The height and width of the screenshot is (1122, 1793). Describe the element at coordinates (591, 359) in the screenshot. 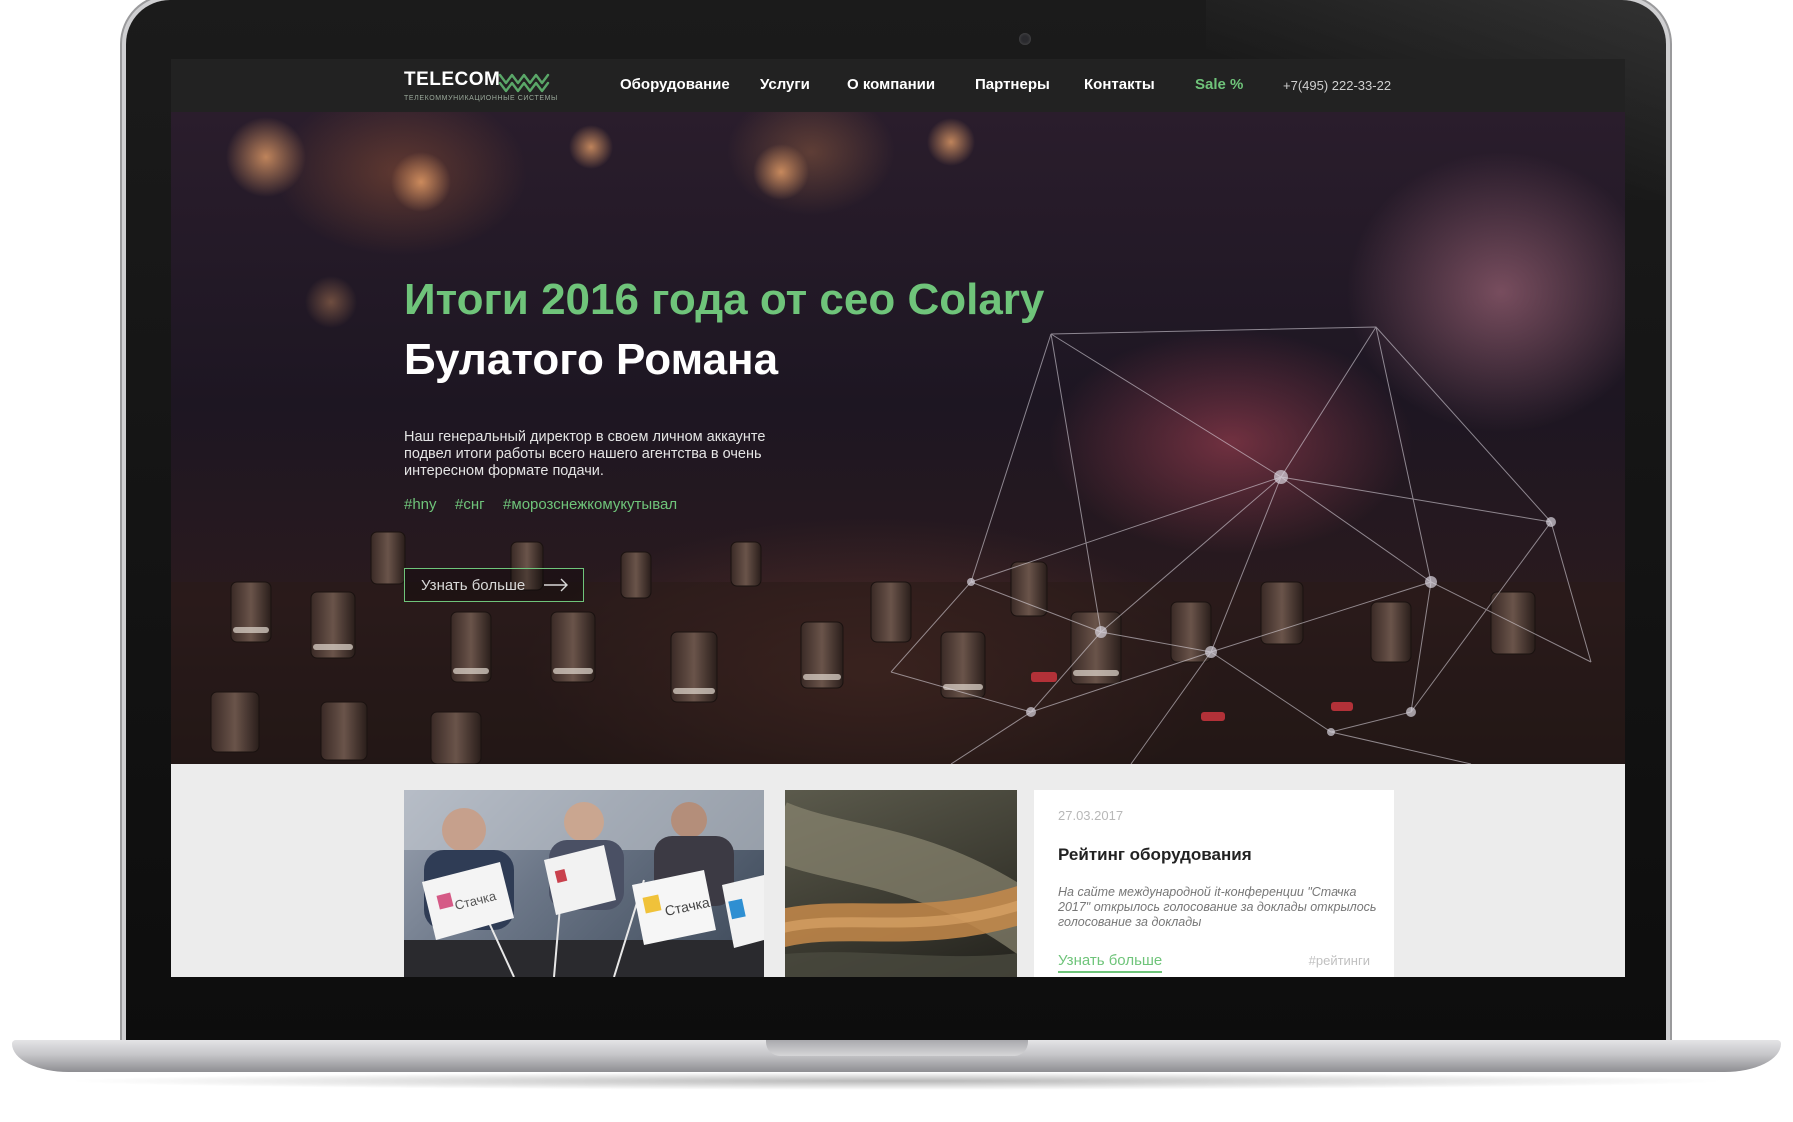

I see `hero-title-white: Булатого Романа` at that location.